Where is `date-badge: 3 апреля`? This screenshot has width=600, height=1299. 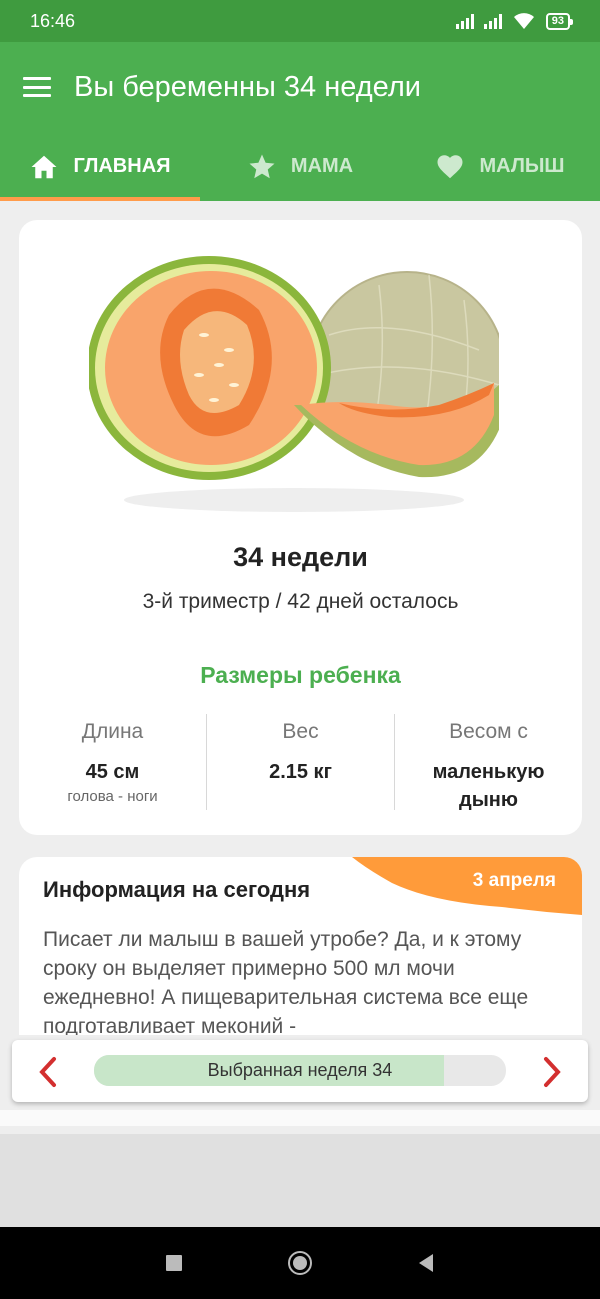
date-badge: 3 апреля is located at coordinates (467, 886).